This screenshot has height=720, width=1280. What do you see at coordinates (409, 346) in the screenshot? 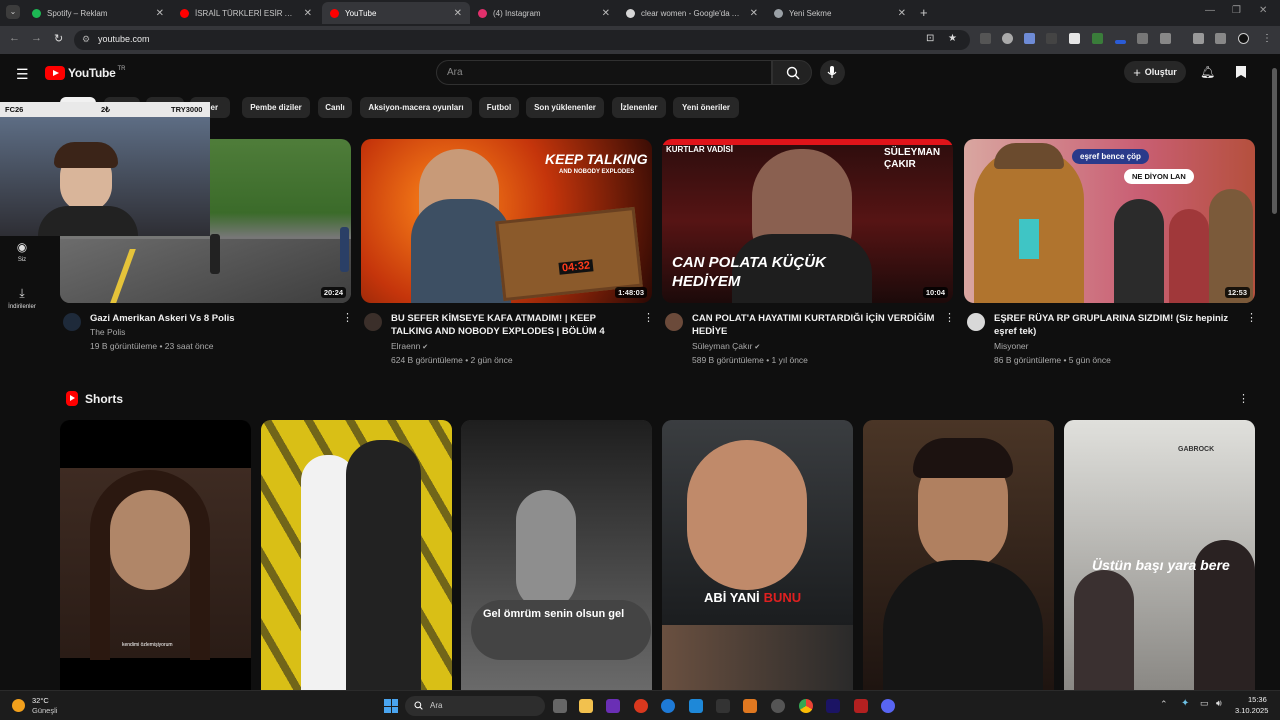
I see `channel-name: Elraenn ✔` at bounding box center [409, 346].